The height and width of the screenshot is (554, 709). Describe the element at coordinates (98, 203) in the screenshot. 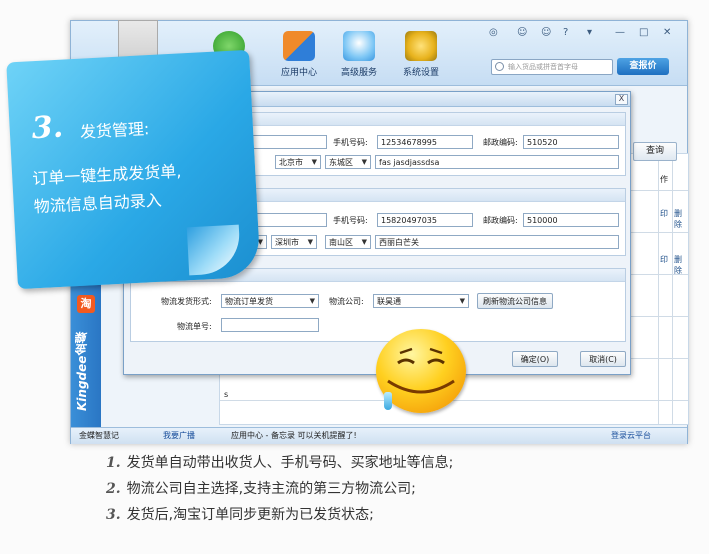

I see `note-line: 物流信息自动录入` at that location.